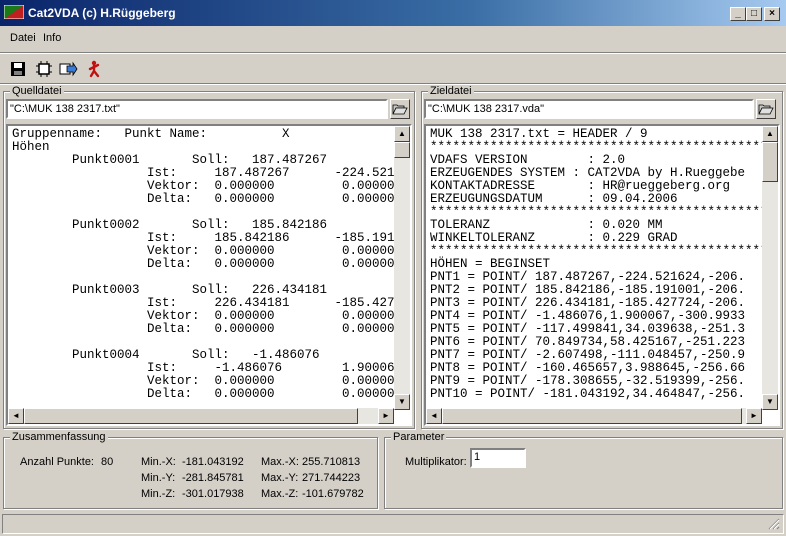 The height and width of the screenshot is (536, 786). What do you see at coordinates (213, 462) in the screenshot?
I see `min-x-value: -181.043192` at bounding box center [213, 462].